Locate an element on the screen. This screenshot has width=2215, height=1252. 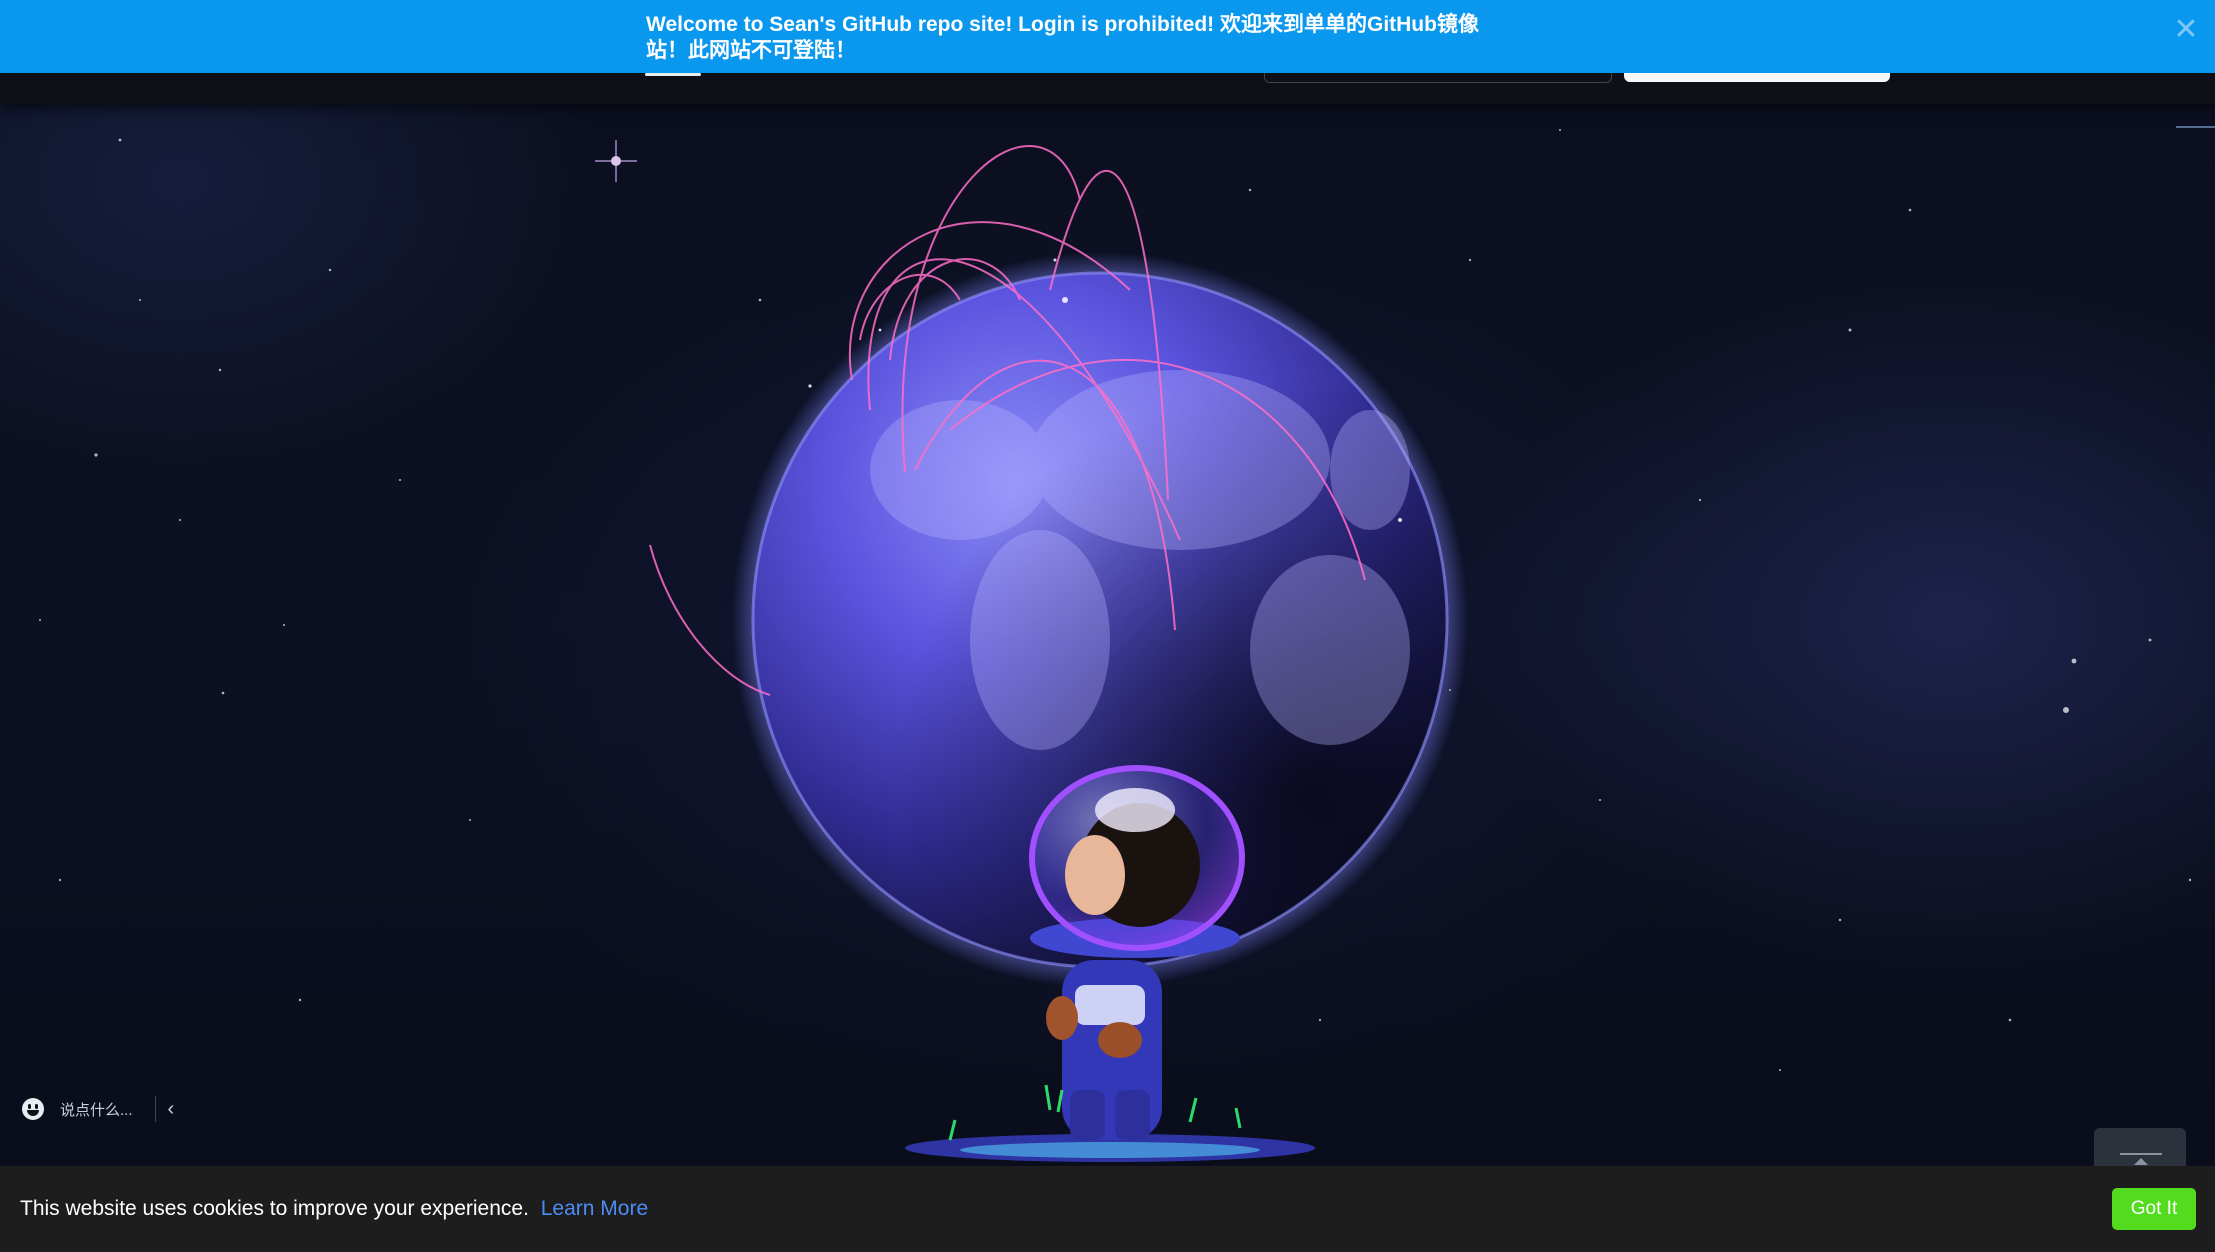
nav-active-indicator is located at coordinates (673, 74).